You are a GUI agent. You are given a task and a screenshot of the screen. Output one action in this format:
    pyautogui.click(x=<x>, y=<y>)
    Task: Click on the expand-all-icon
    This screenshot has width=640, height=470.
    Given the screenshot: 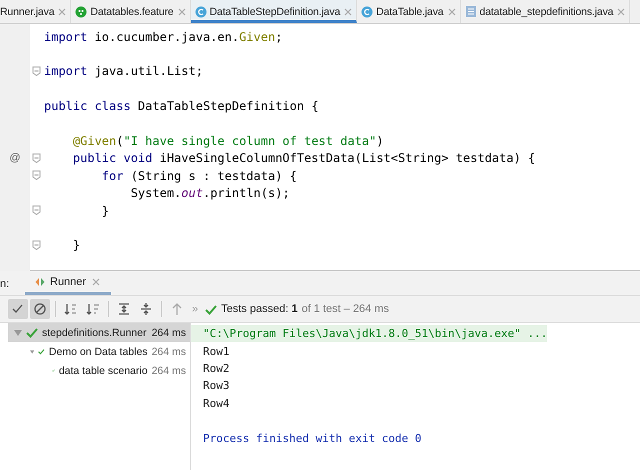 What is the action you would take?
    pyautogui.click(x=124, y=309)
    